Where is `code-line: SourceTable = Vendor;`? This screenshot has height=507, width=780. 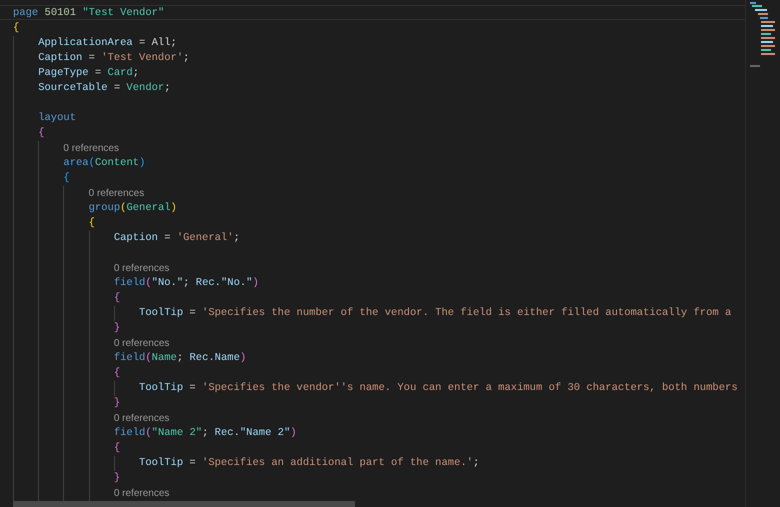 code-line: SourceTable = Vendor; is located at coordinates (104, 88).